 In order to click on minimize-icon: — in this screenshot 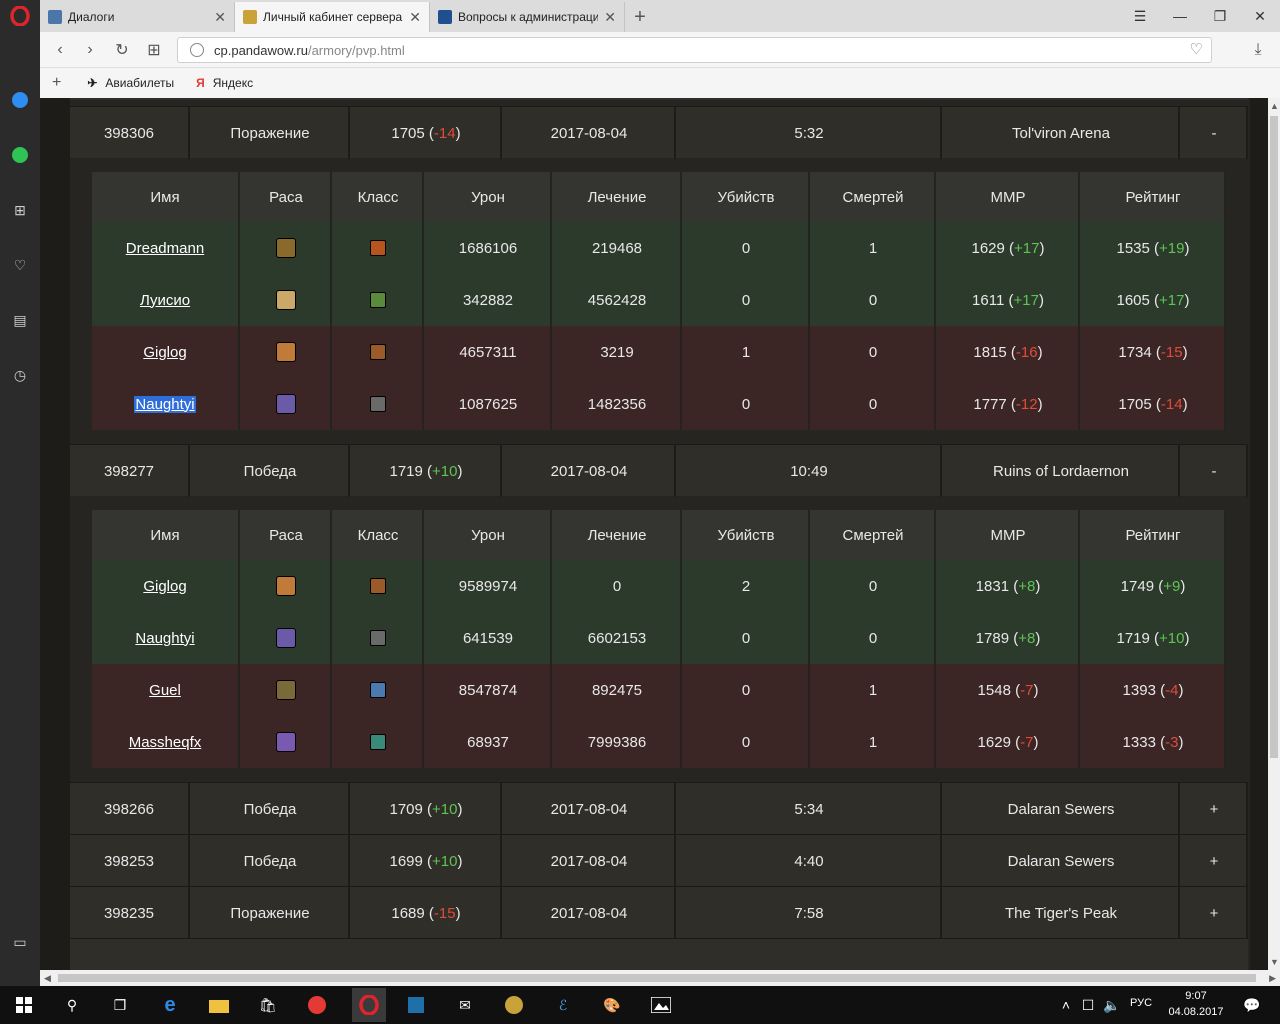, I will do `click(1180, 16)`.